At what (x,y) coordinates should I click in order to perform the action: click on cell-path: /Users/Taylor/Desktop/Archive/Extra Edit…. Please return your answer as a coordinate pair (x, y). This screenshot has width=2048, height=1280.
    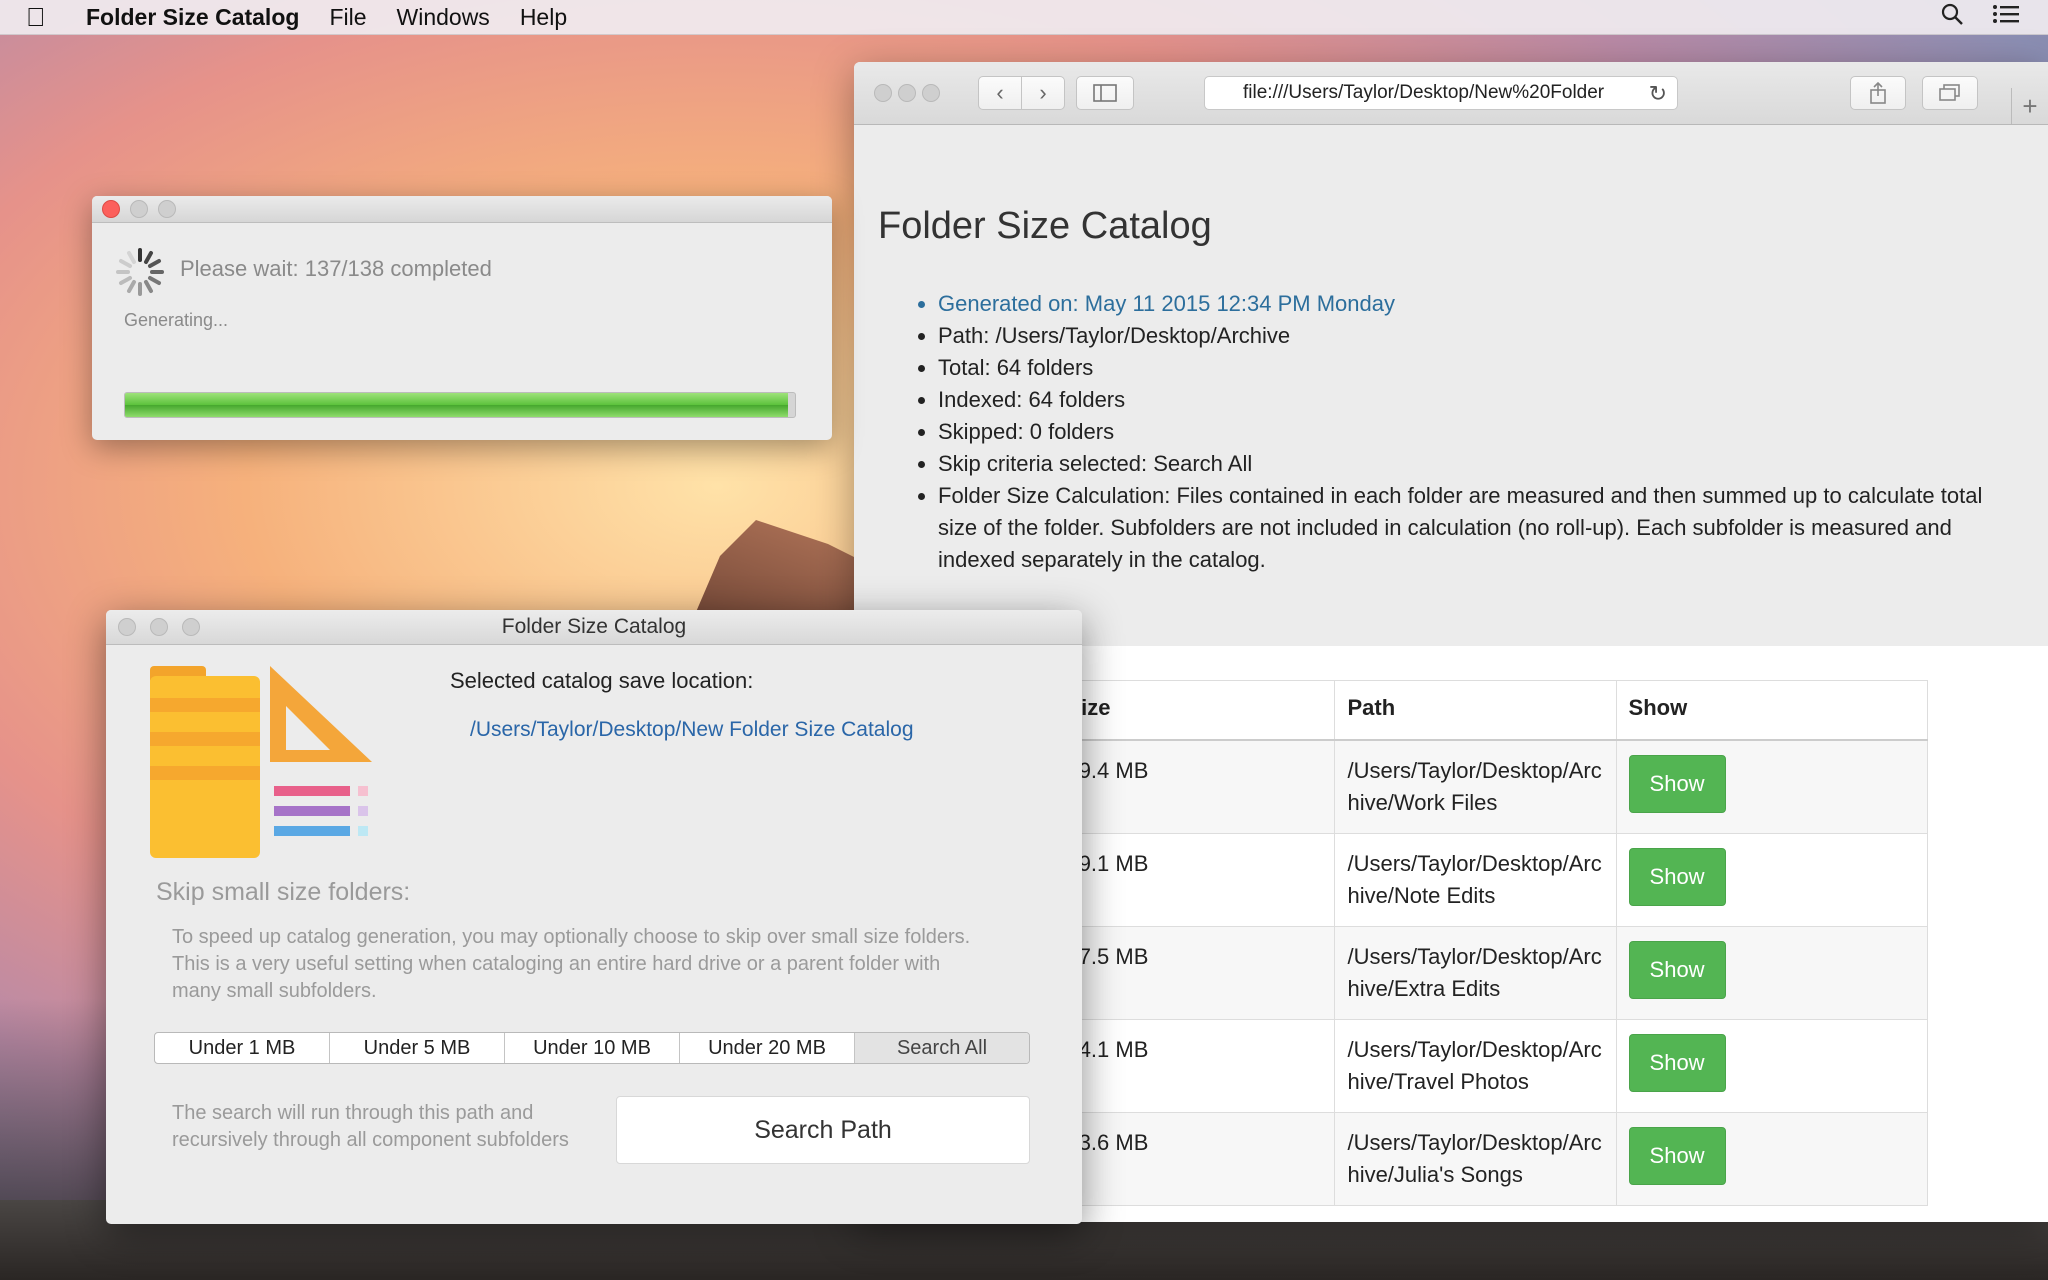
    Looking at the image, I should click on (1475, 973).